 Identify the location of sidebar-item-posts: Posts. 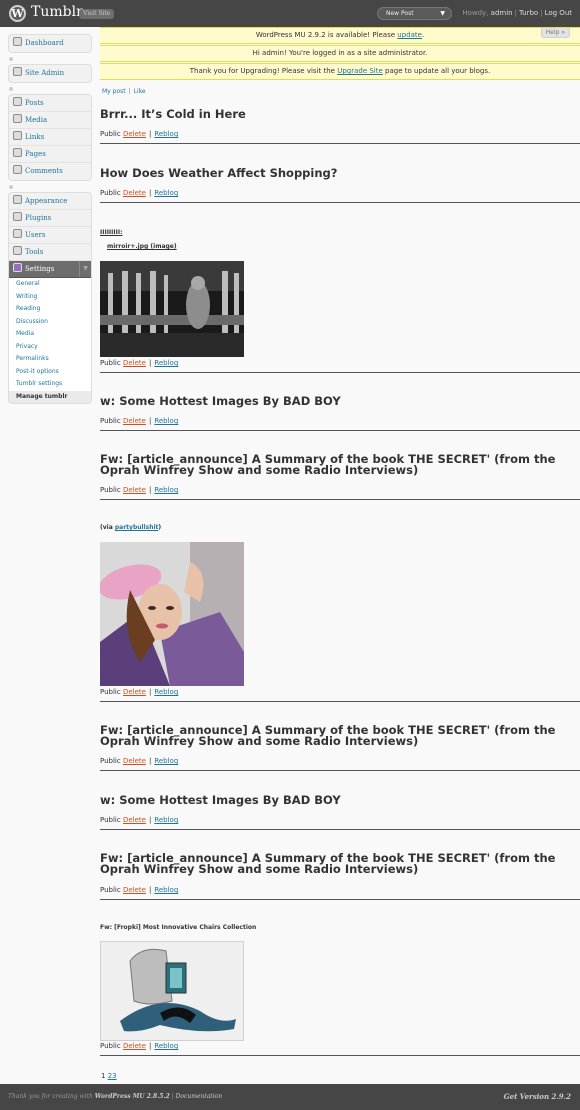
(50, 103).